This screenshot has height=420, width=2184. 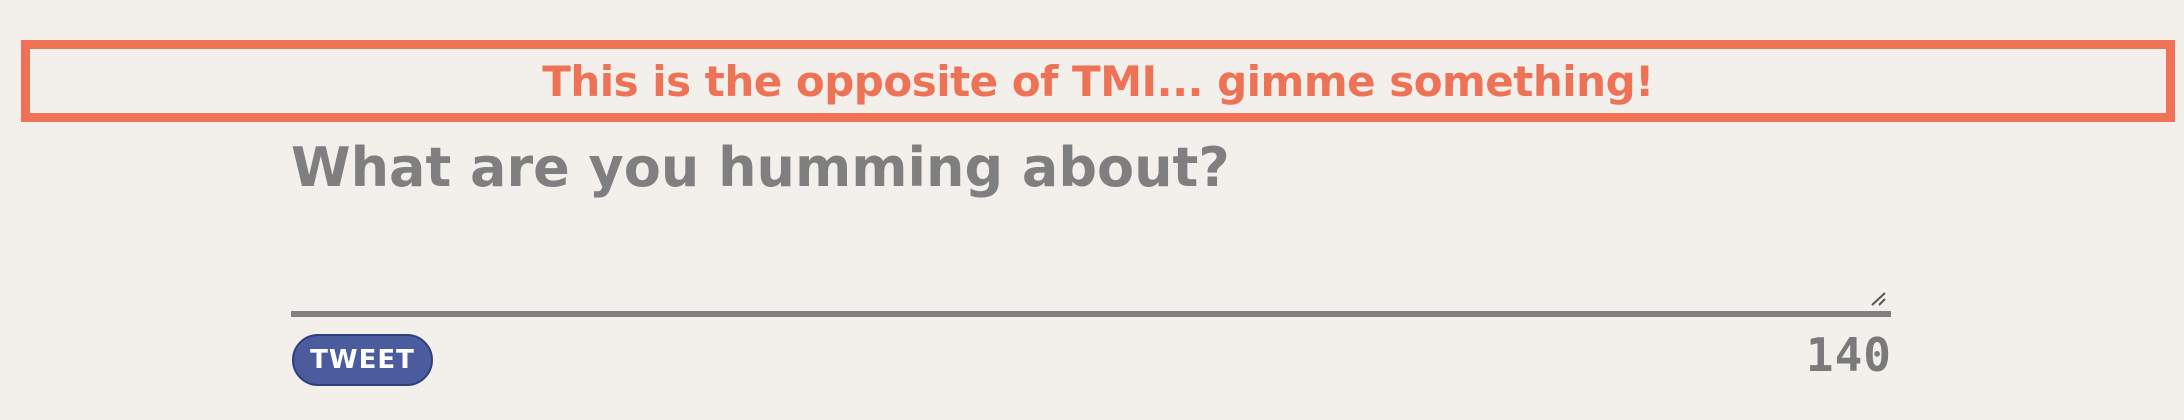 I want to click on resize-handle-icon, so click(x=1878, y=299).